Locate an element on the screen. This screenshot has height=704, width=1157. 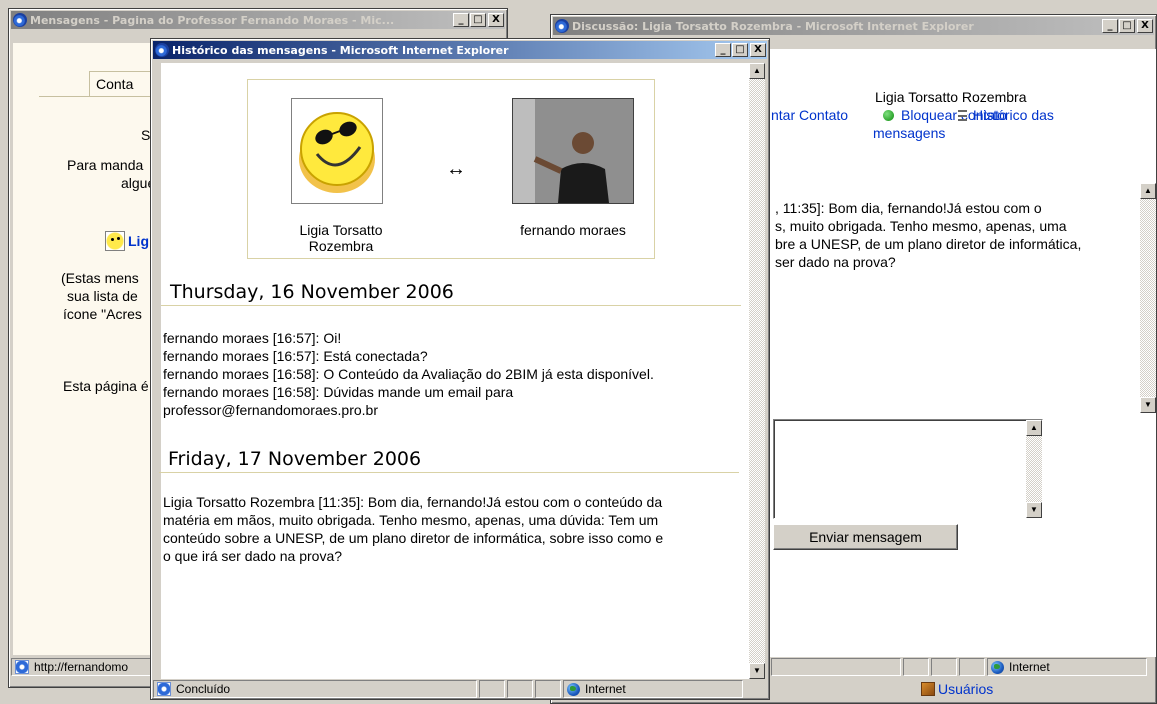
date-heading: Thursday, 16 November 2006 is located at coordinates (451, 293).